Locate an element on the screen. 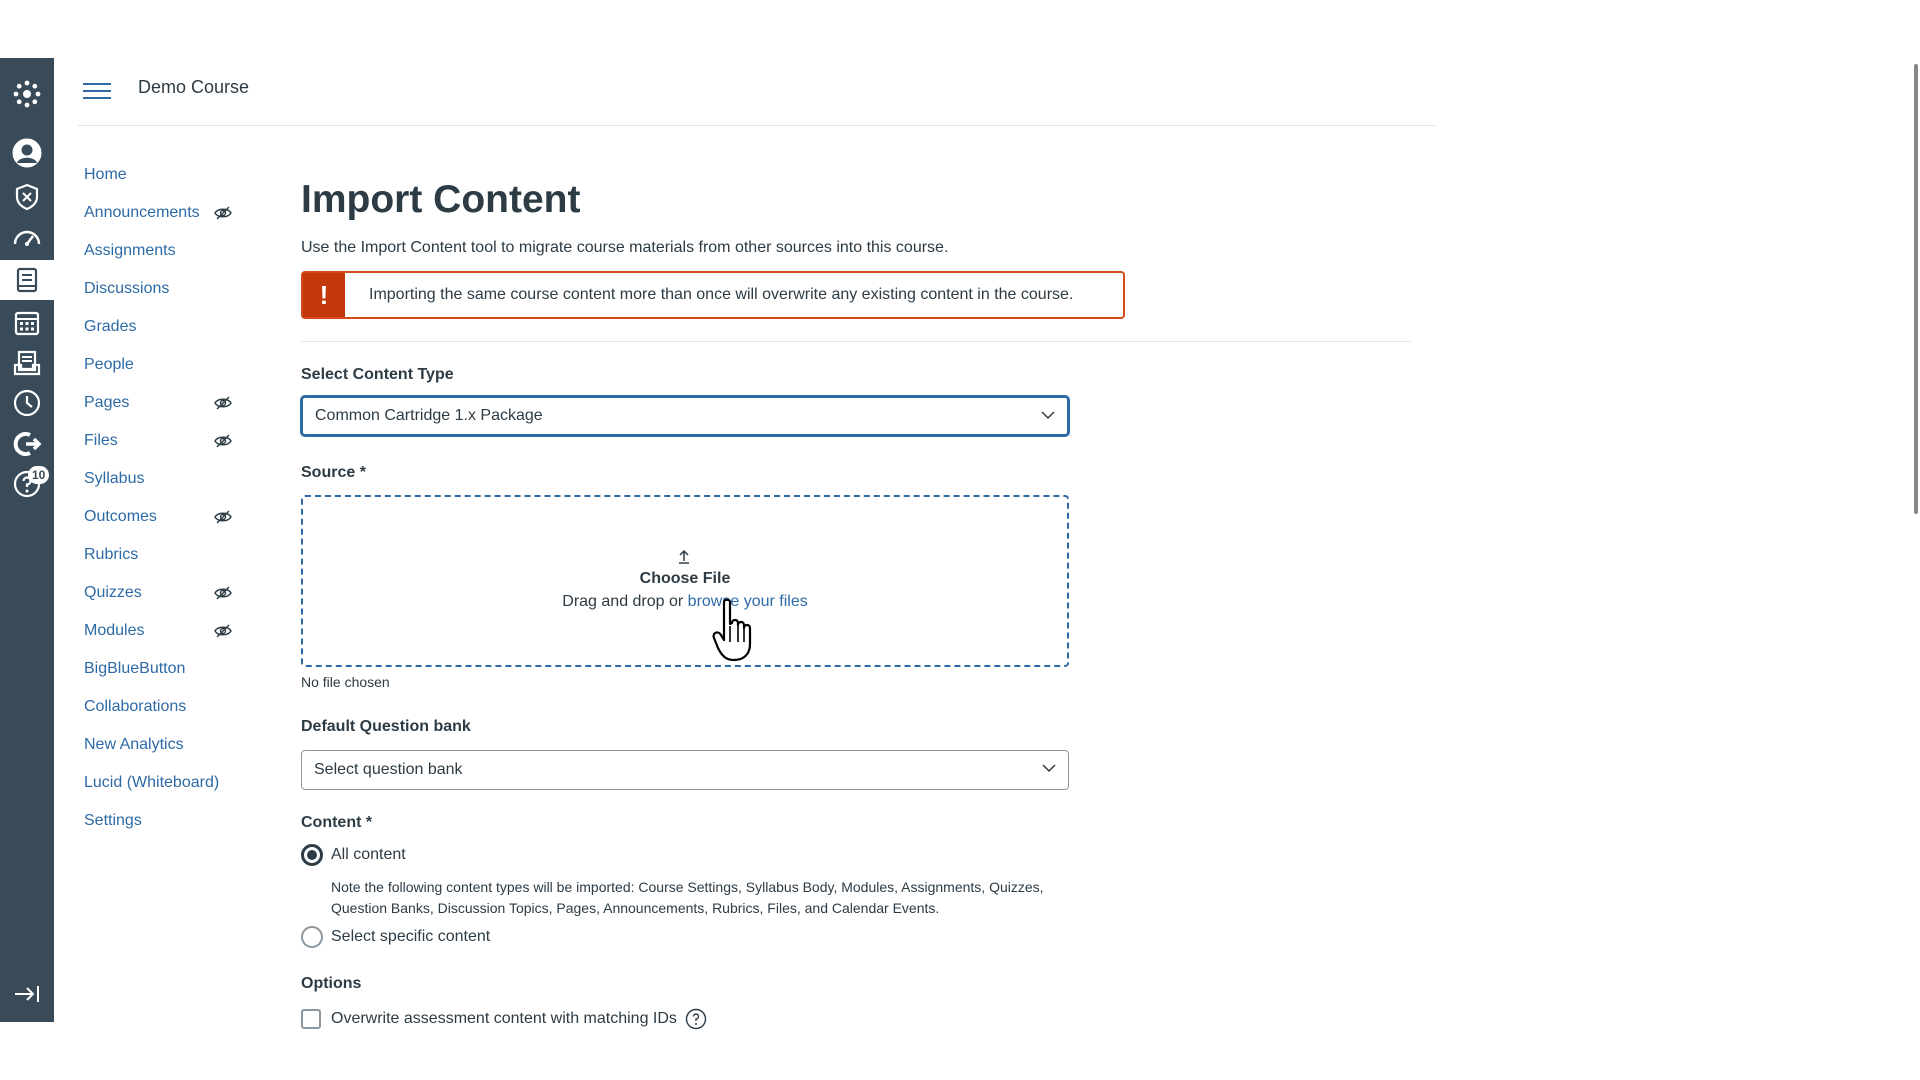 The image size is (1920, 1080). course-nav-announcements: Announcements is located at coordinates (169, 213).